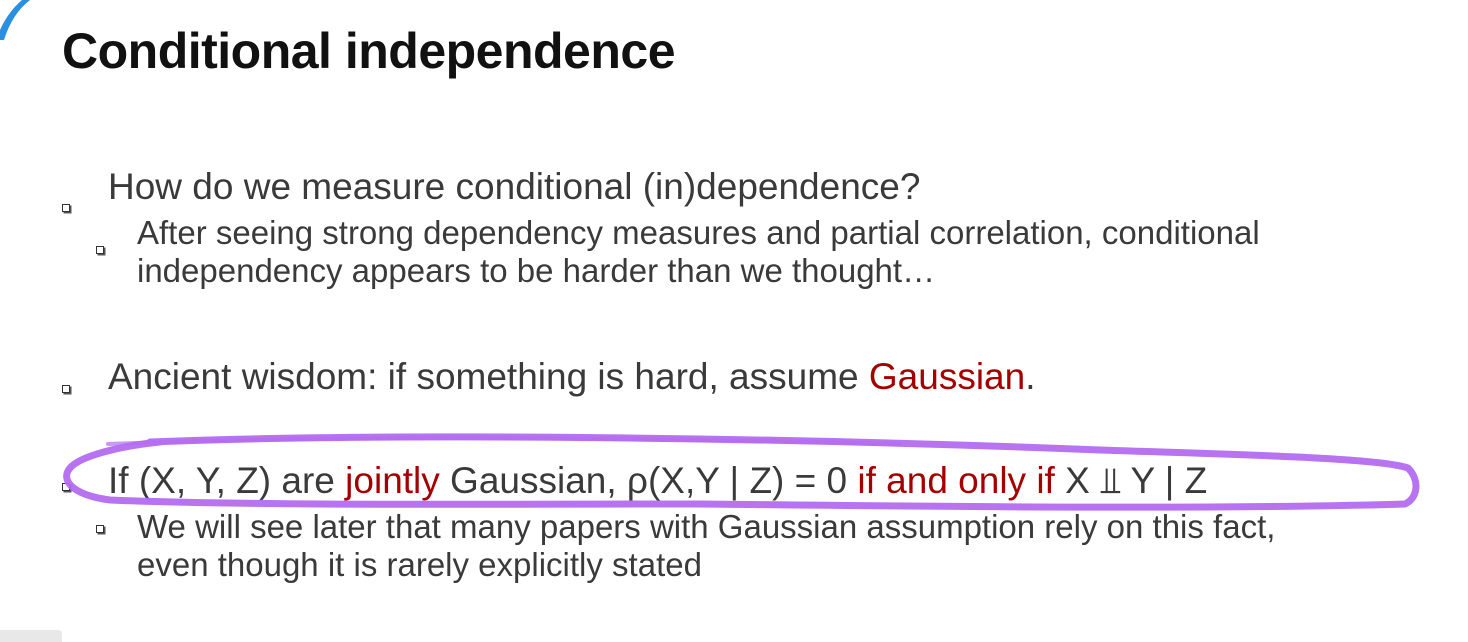 The height and width of the screenshot is (642, 1468). I want to click on gaussian-emphasis: Gaussian, so click(947, 376).